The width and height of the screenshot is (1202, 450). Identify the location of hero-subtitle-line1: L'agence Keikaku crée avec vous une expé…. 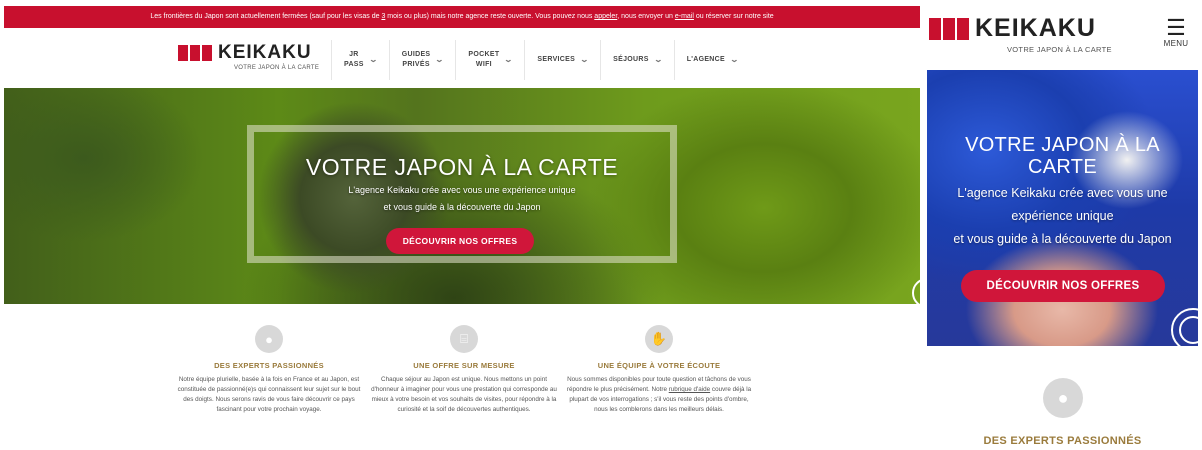
(462, 190).